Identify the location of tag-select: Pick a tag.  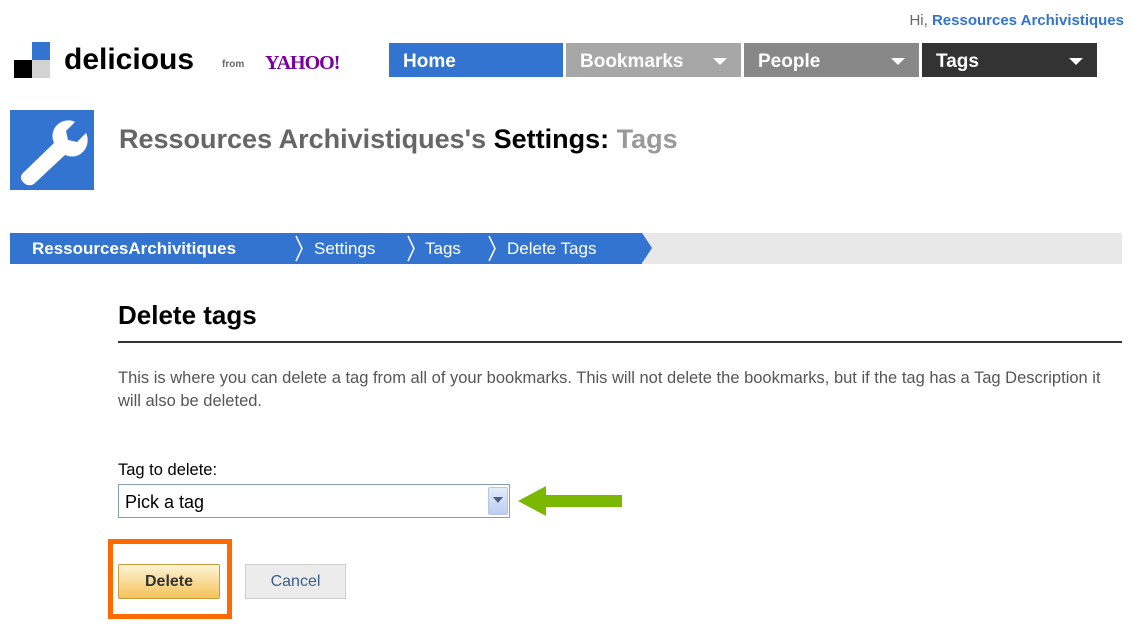
(314, 501).